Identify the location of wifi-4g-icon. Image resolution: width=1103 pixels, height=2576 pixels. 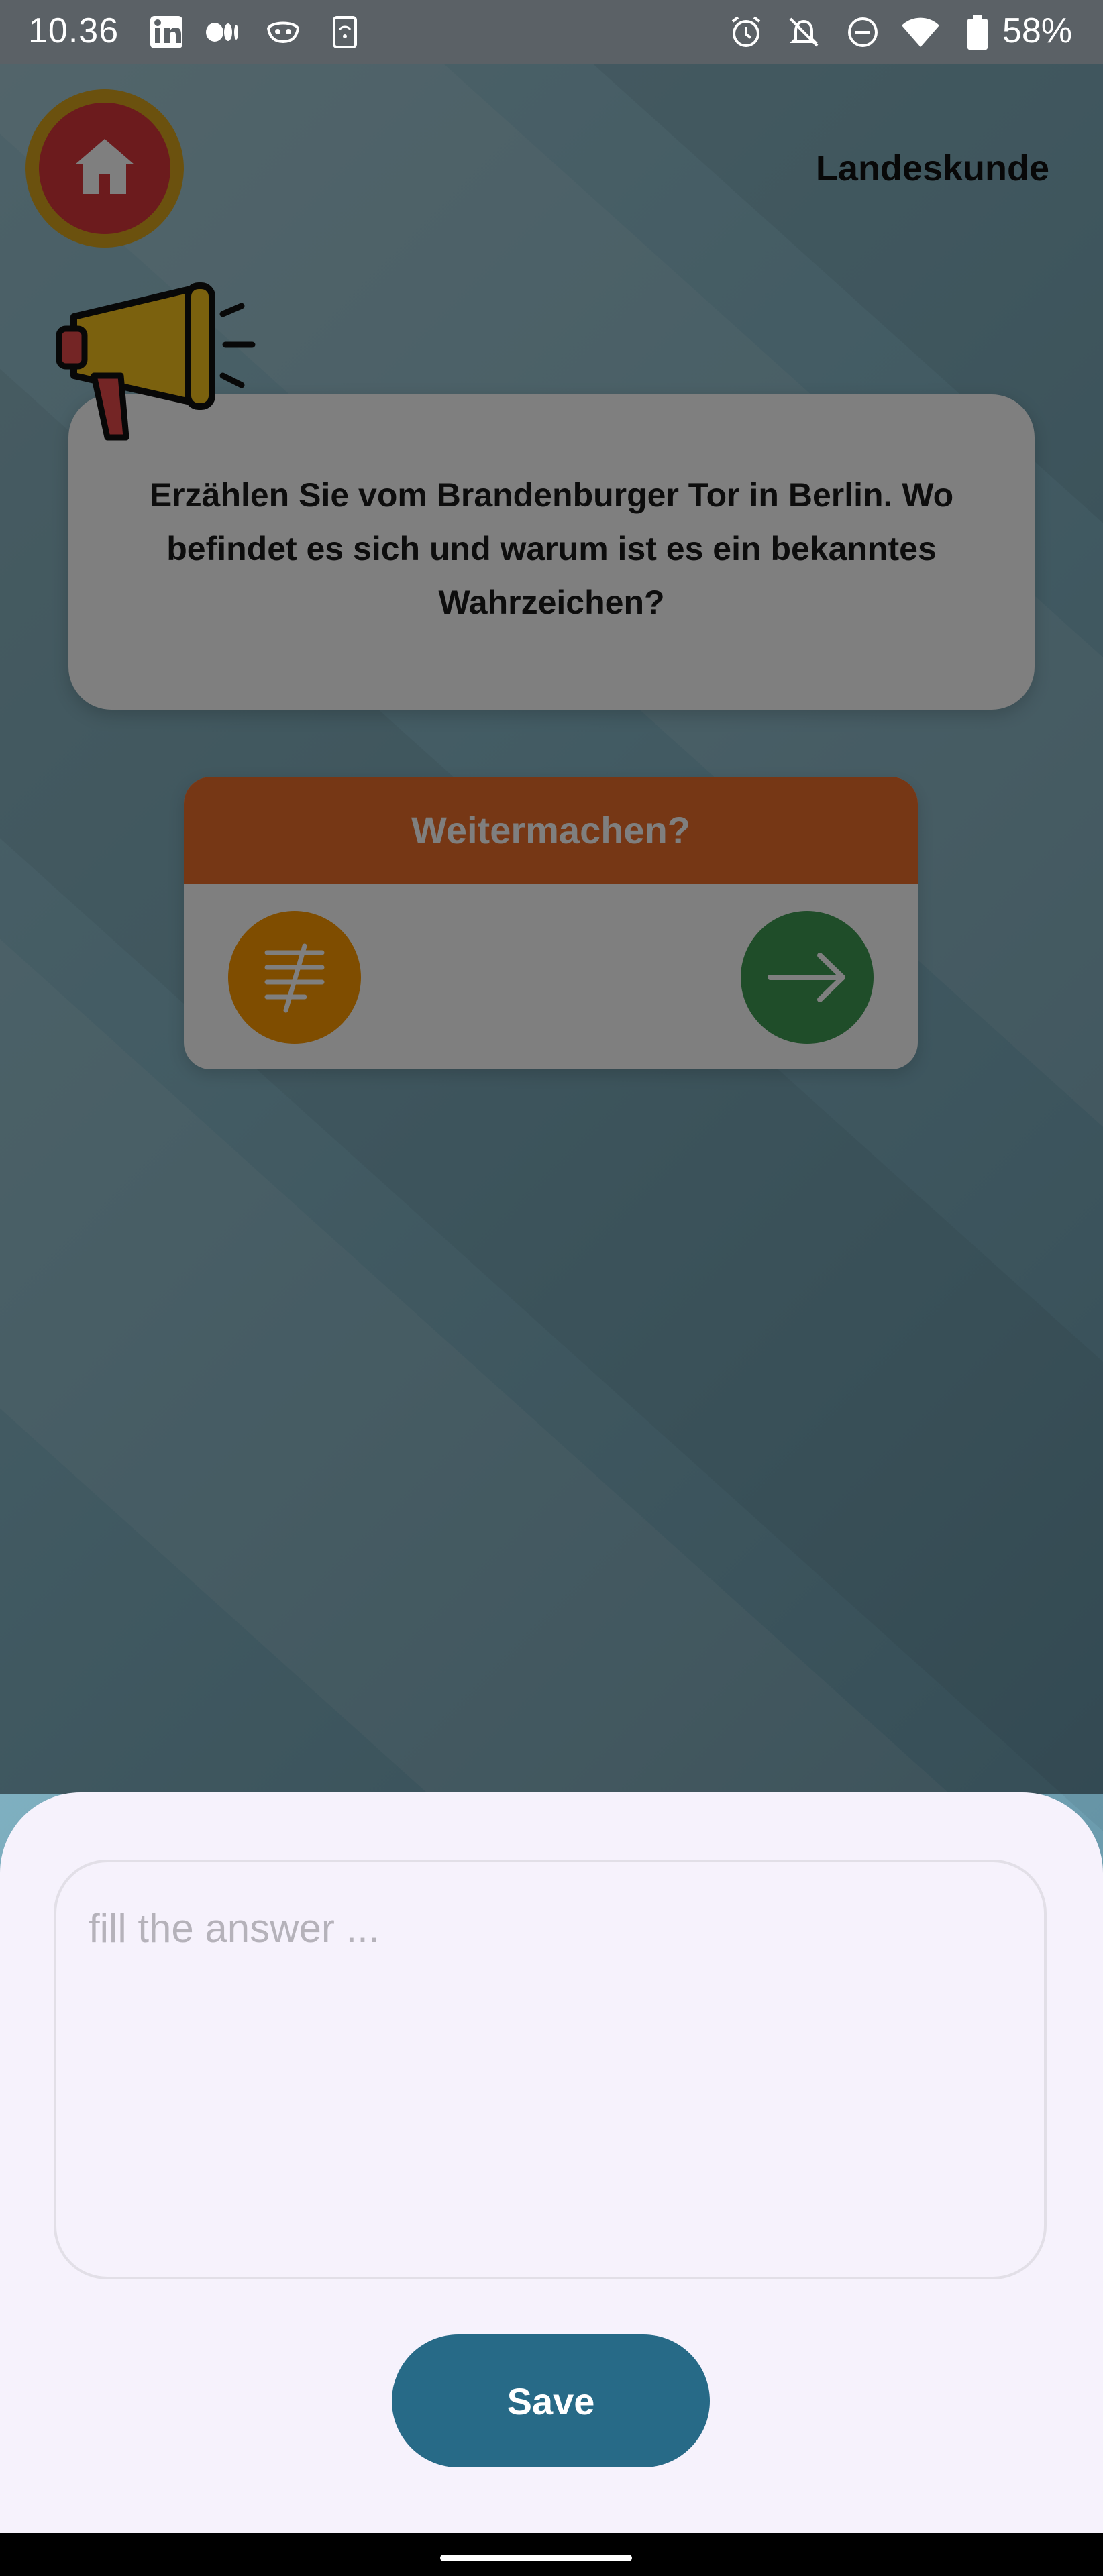
(920, 32).